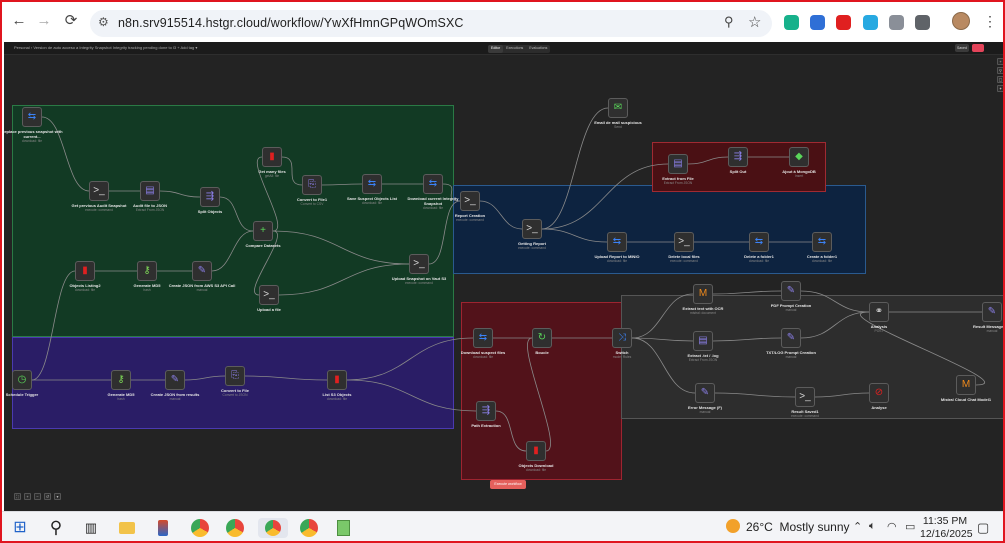 This screenshot has height=543, width=1005. What do you see at coordinates (922, 22) in the screenshot?
I see `extension-puzzle-icon` at bounding box center [922, 22].